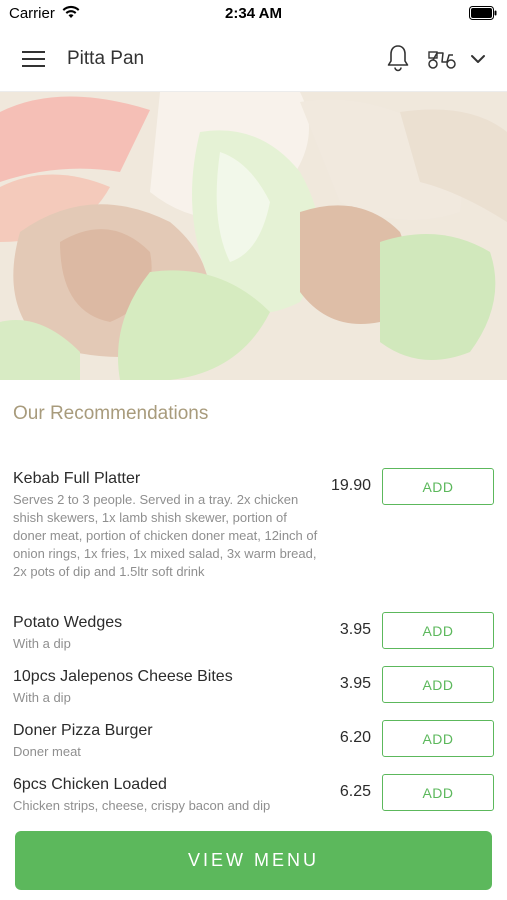 This screenshot has height=900, width=507. I want to click on menu-icon, so click(34, 59).